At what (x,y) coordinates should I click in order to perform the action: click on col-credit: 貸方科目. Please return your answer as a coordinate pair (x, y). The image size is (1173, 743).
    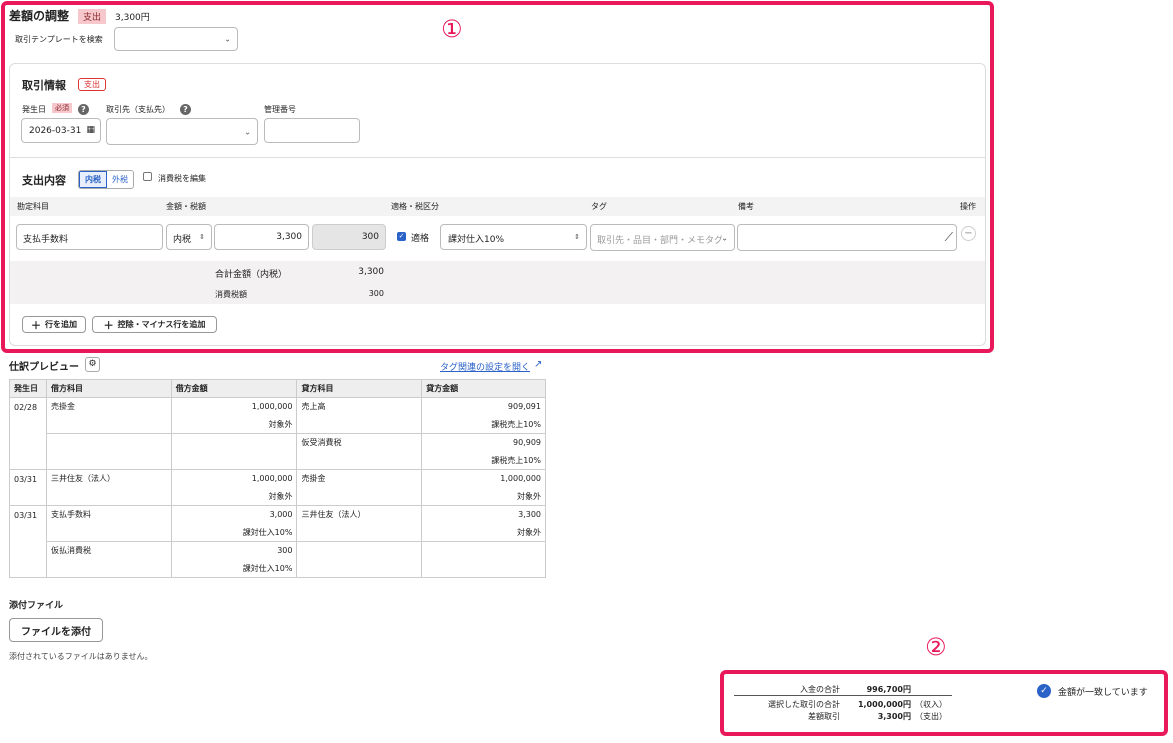
    Looking at the image, I should click on (359, 388).